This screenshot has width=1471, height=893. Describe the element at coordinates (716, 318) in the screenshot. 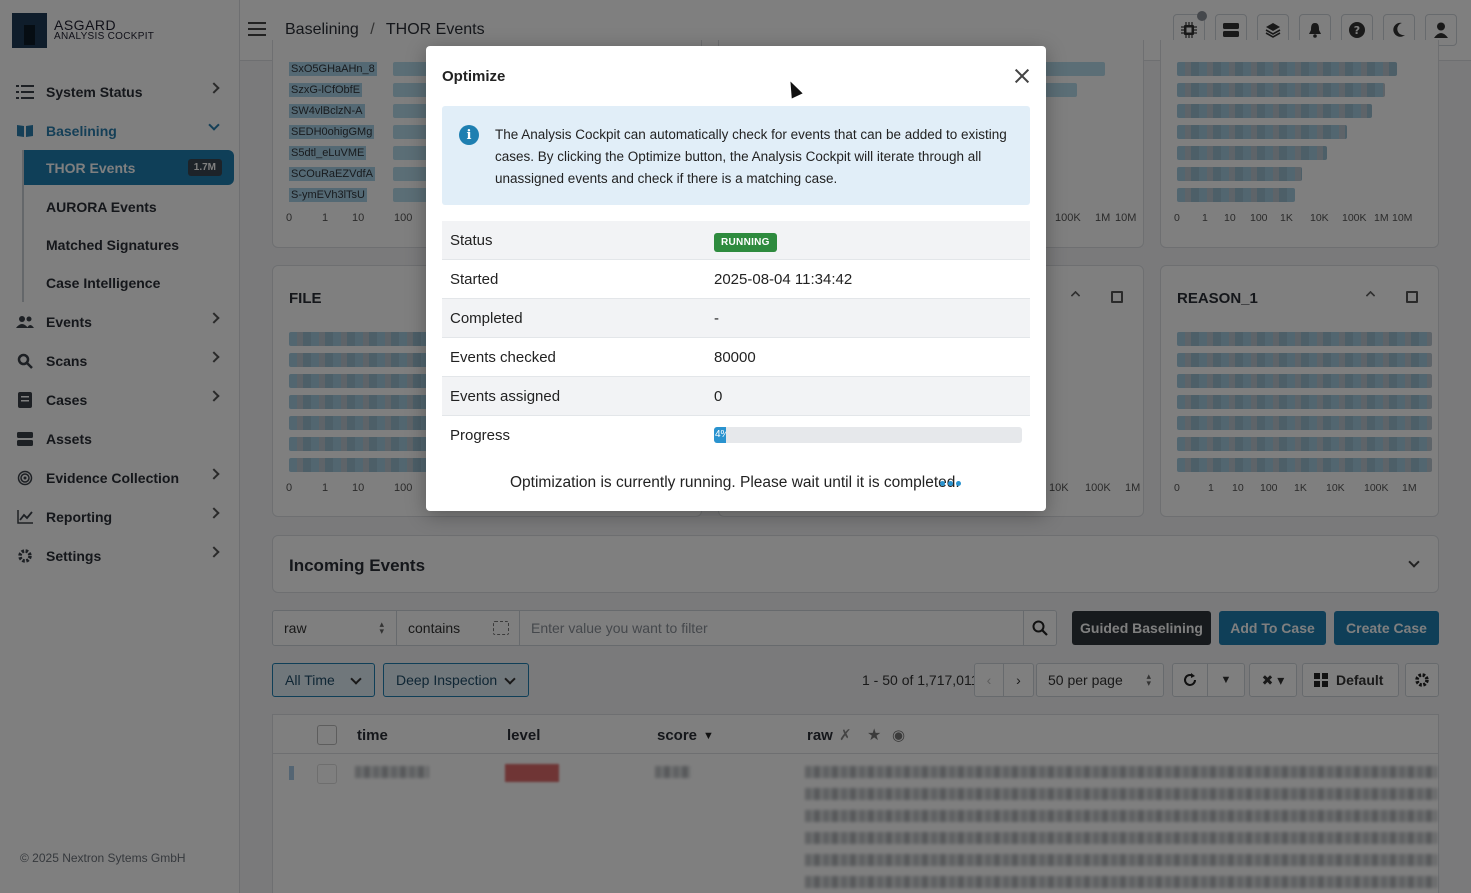

I see `row-value: -` at that location.